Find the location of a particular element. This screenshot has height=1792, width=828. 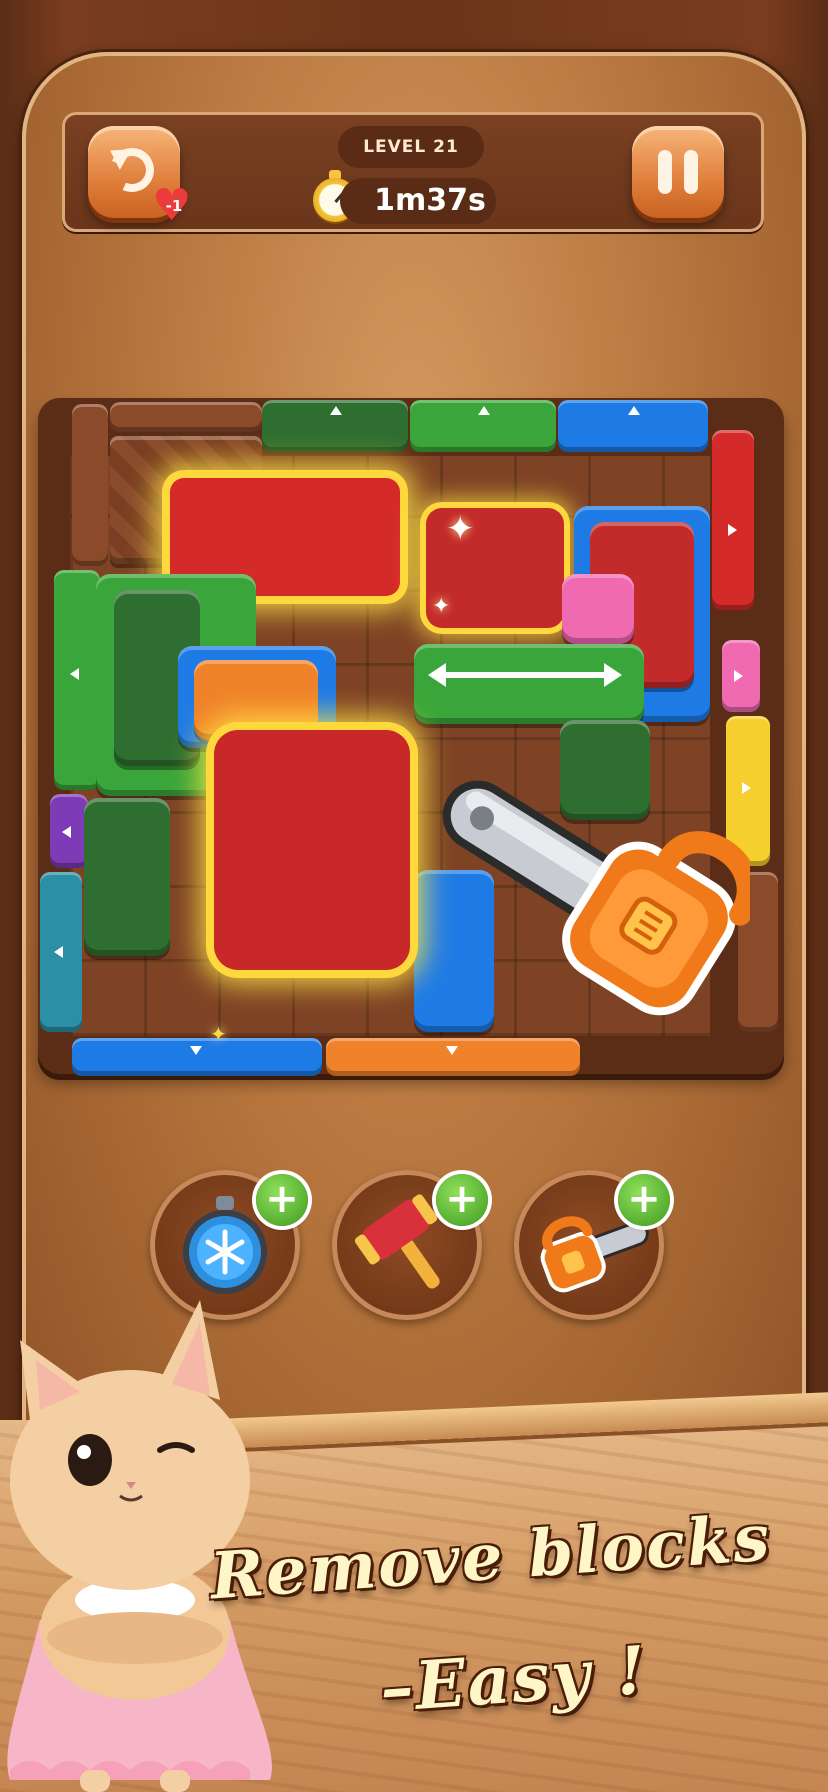

block-darkgreen-vertical is located at coordinates (127, 877).